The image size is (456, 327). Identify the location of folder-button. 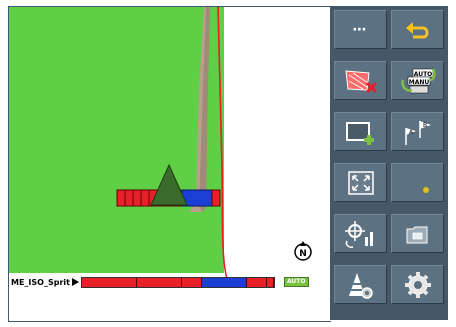
(417, 233).